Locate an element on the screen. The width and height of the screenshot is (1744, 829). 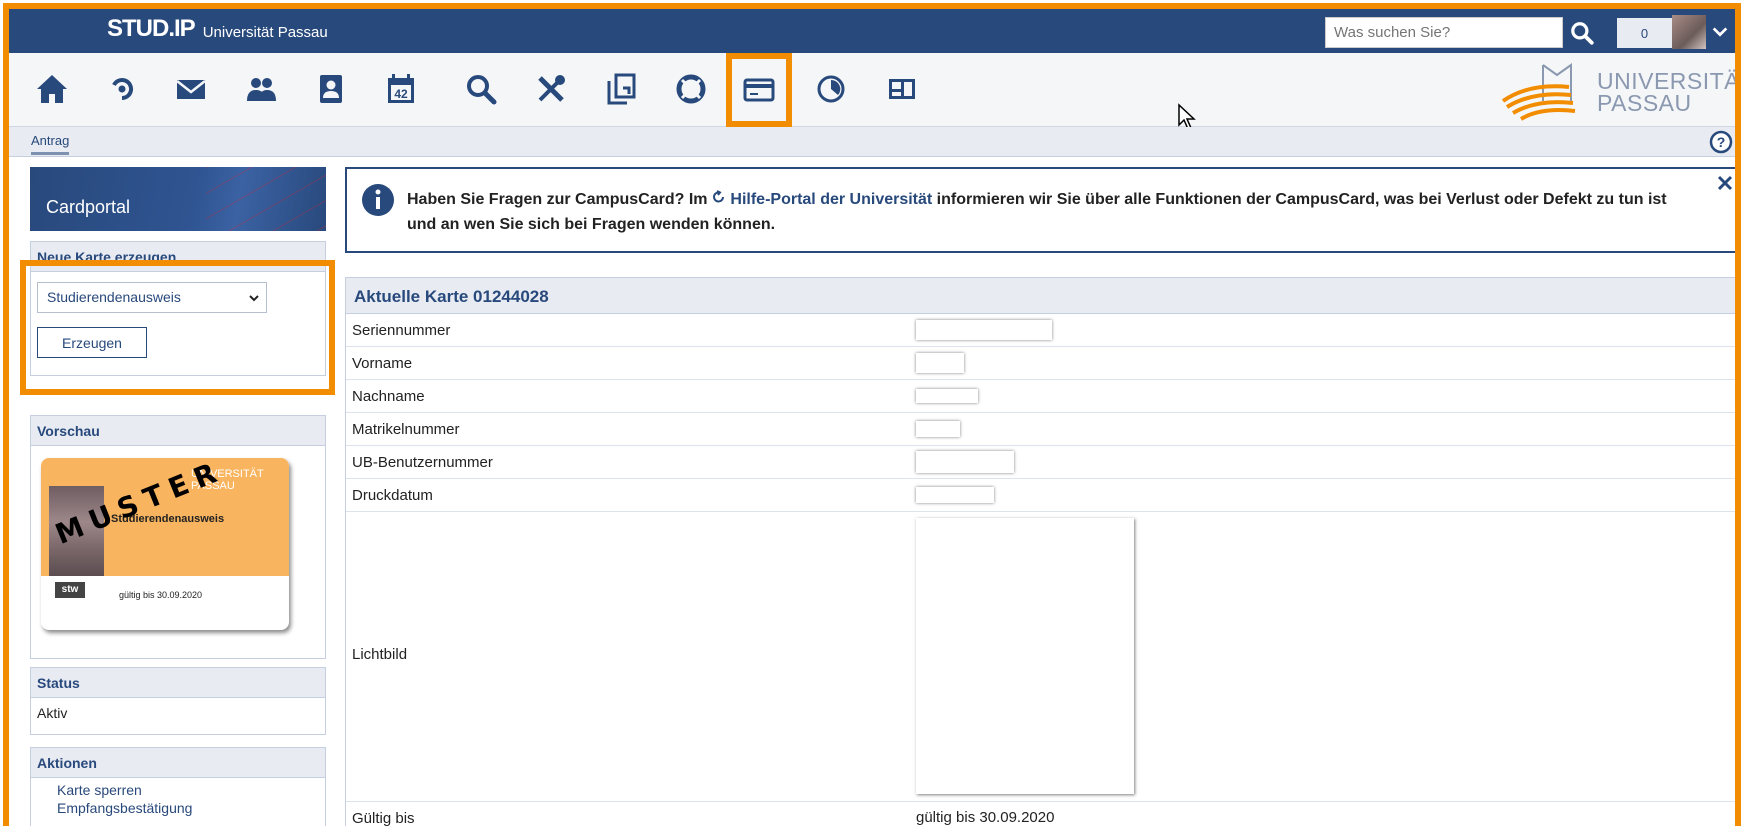
row-label: Nachname is located at coordinates (388, 396).